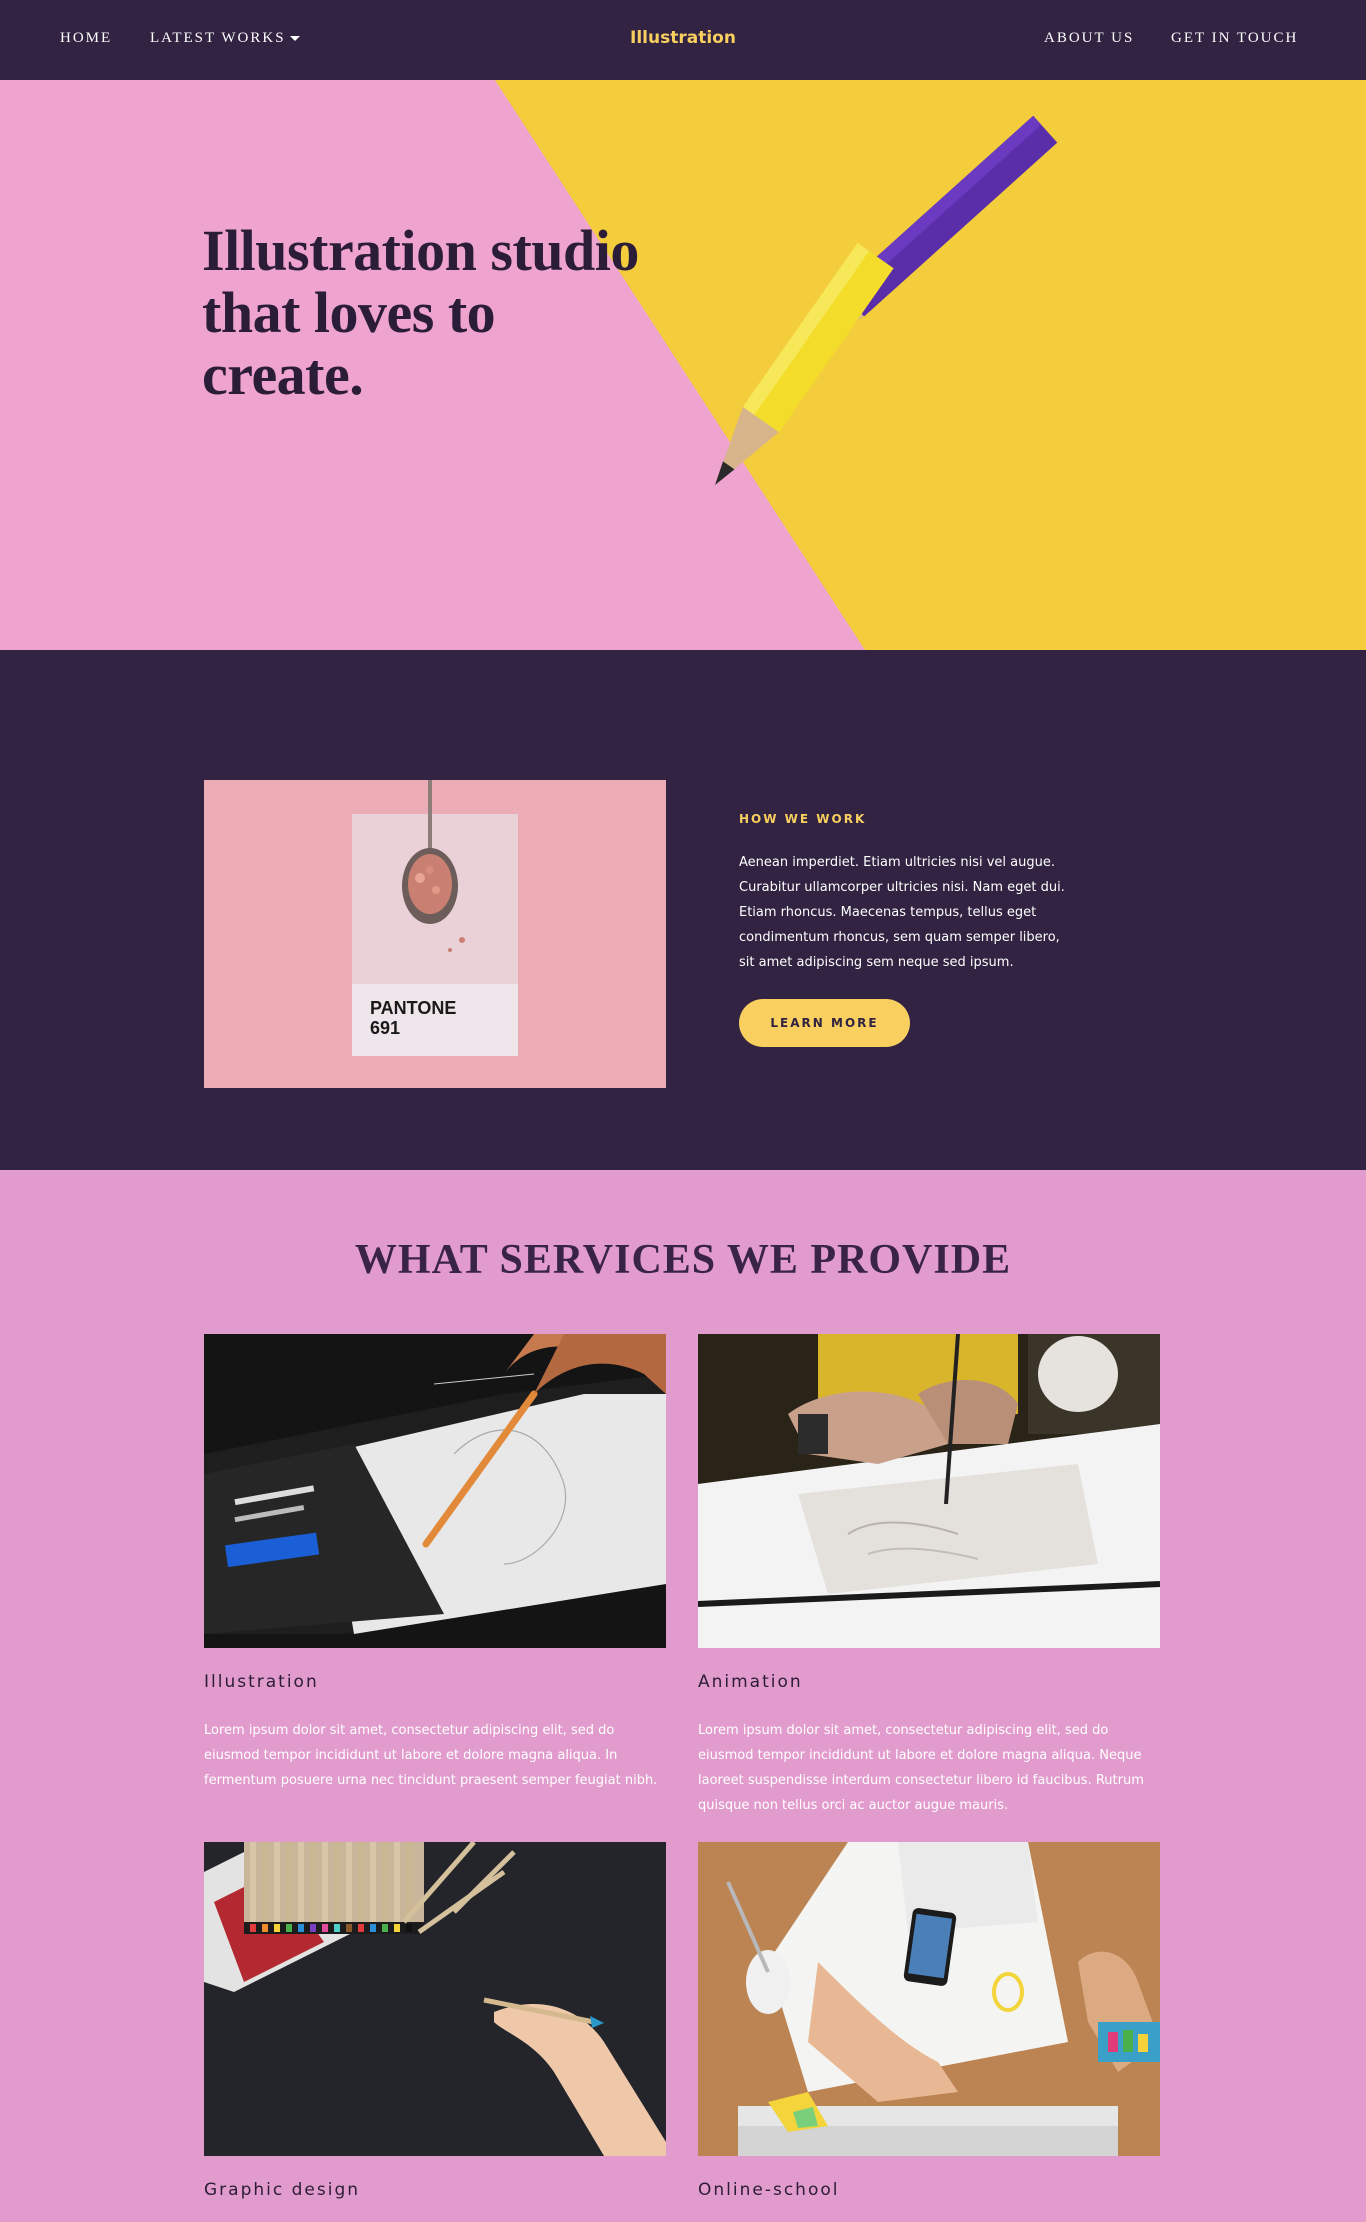  Describe the element at coordinates (294, 39) in the screenshot. I see `chevron-down-icon` at that location.